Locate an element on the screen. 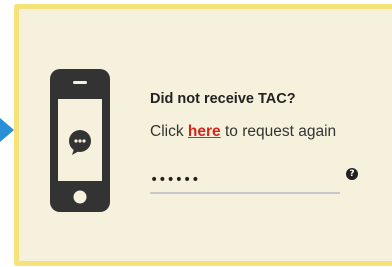  smartphone-chat-icon is located at coordinates (80, 140).